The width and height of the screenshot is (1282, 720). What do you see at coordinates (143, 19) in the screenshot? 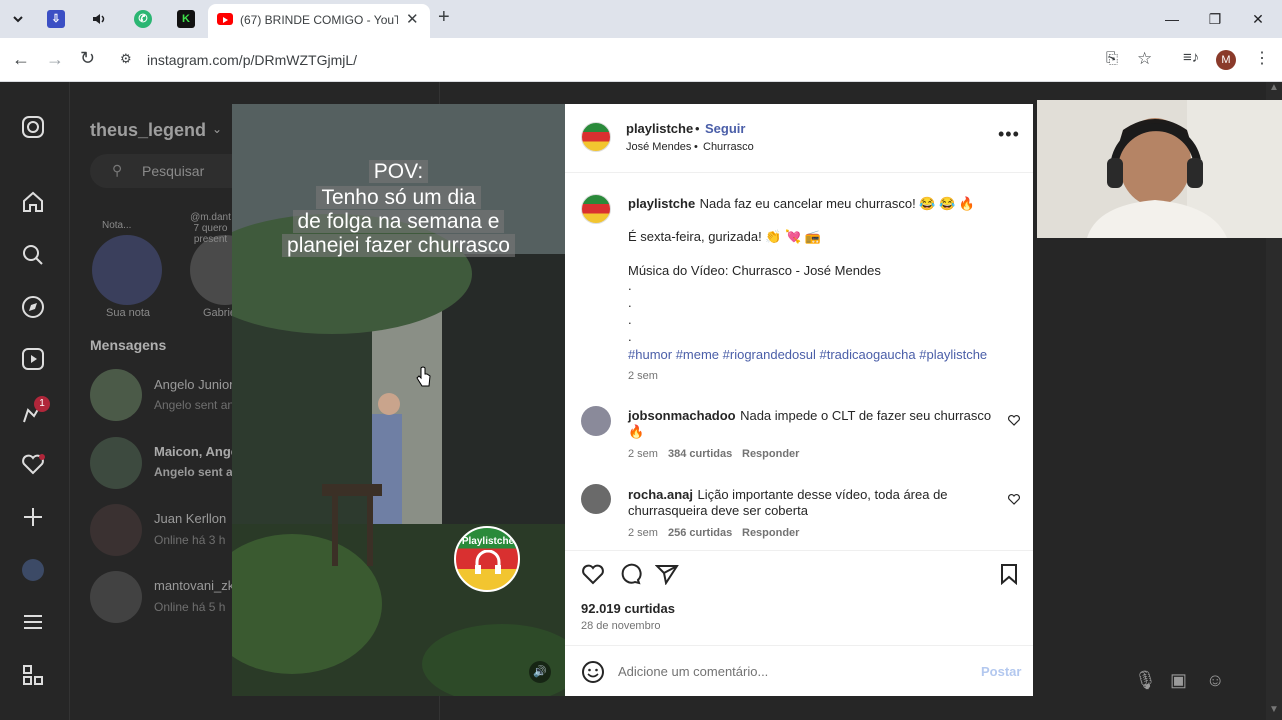
I see `whatsapp-icon: ✆` at bounding box center [143, 19].